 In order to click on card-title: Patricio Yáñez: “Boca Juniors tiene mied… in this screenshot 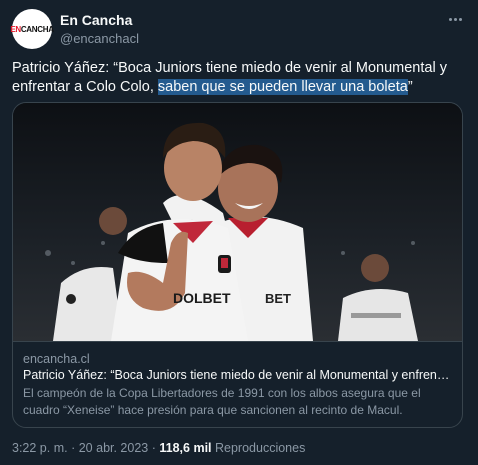, I will do `click(237, 375)`.